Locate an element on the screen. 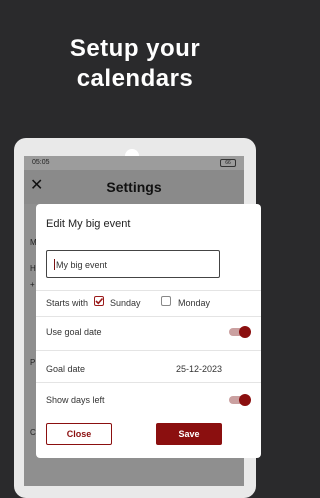 This screenshot has width=320, height=498. check-icon is located at coordinates (99, 301).